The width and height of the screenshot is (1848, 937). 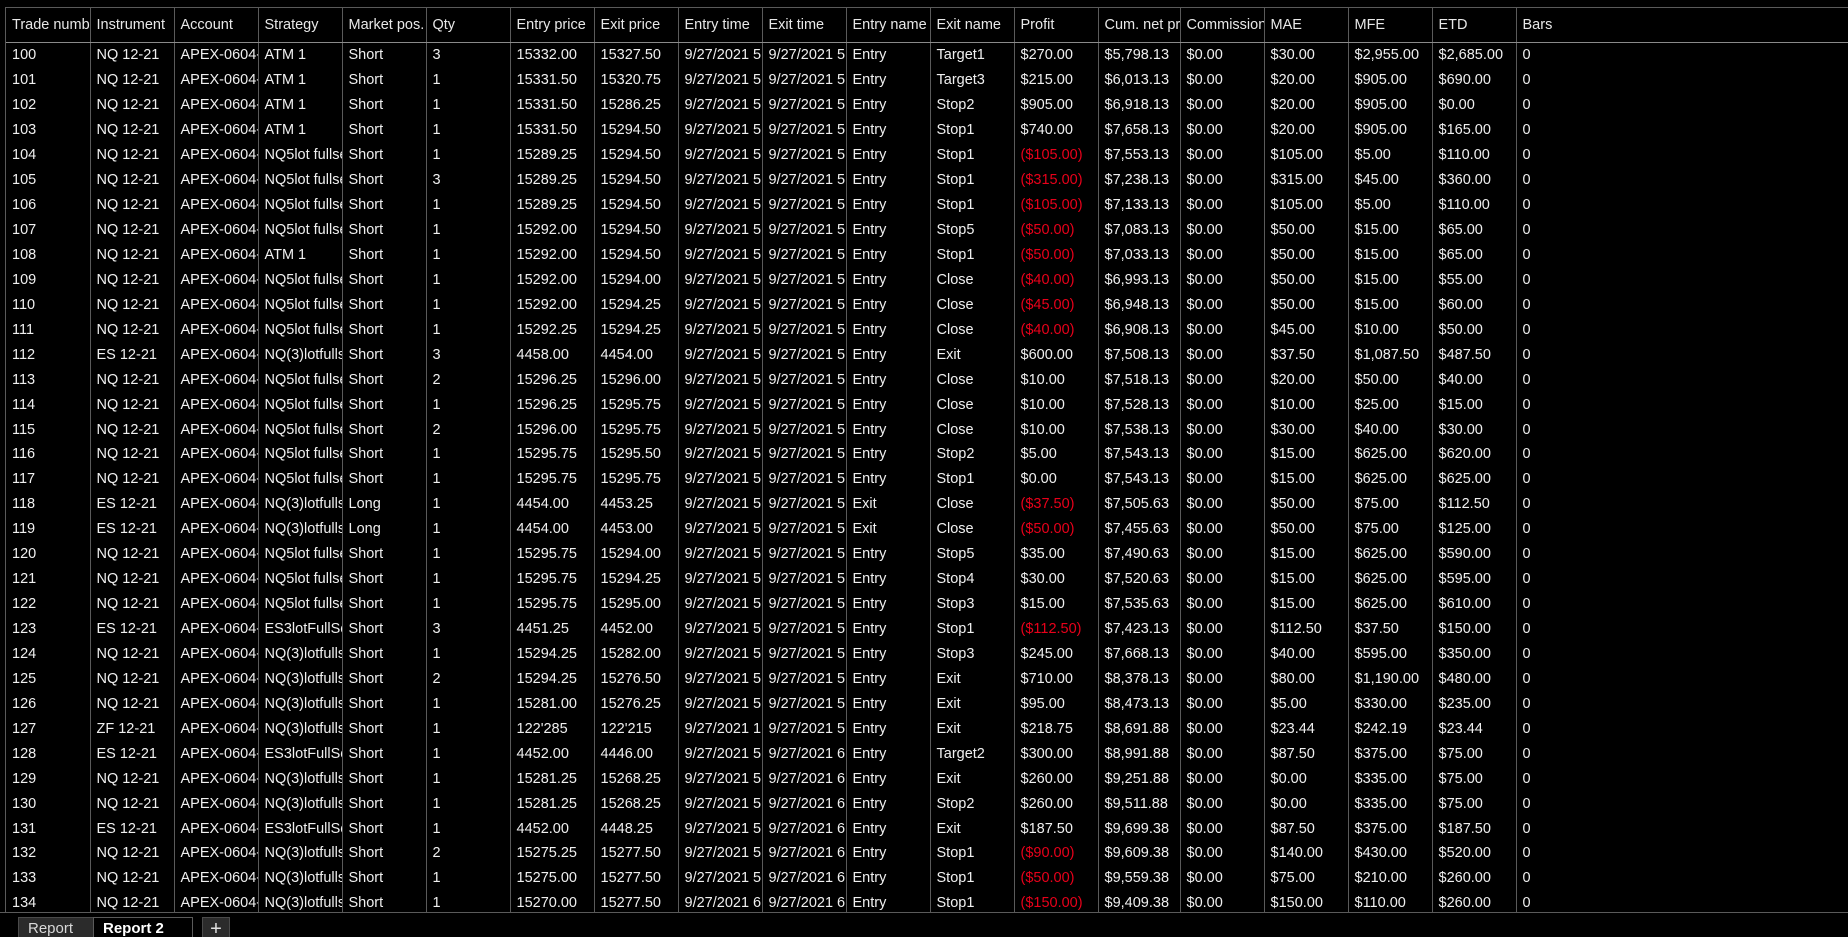 I want to click on column-header-commission: Commission, so click(x=1222, y=25).